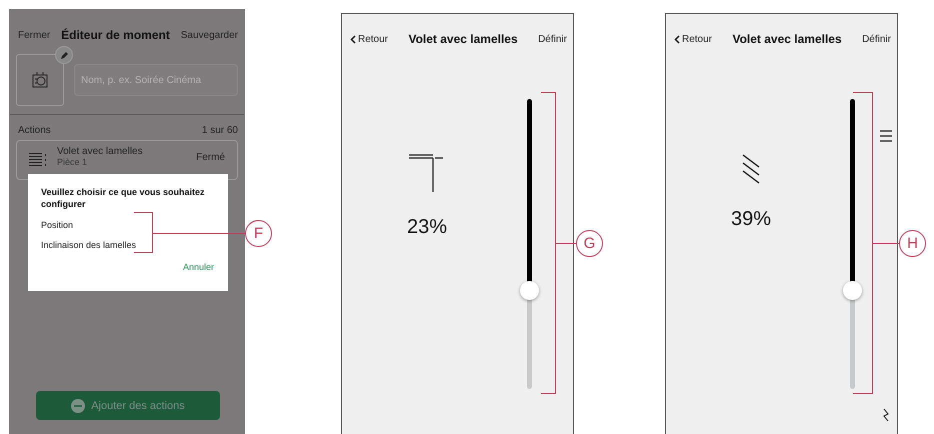 The image size is (934, 434). Describe the element at coordinates (123, 198) in the screenshot. I see `dialog-title: Veuillez choisir ce que vous souhaitez configurer` at that location.